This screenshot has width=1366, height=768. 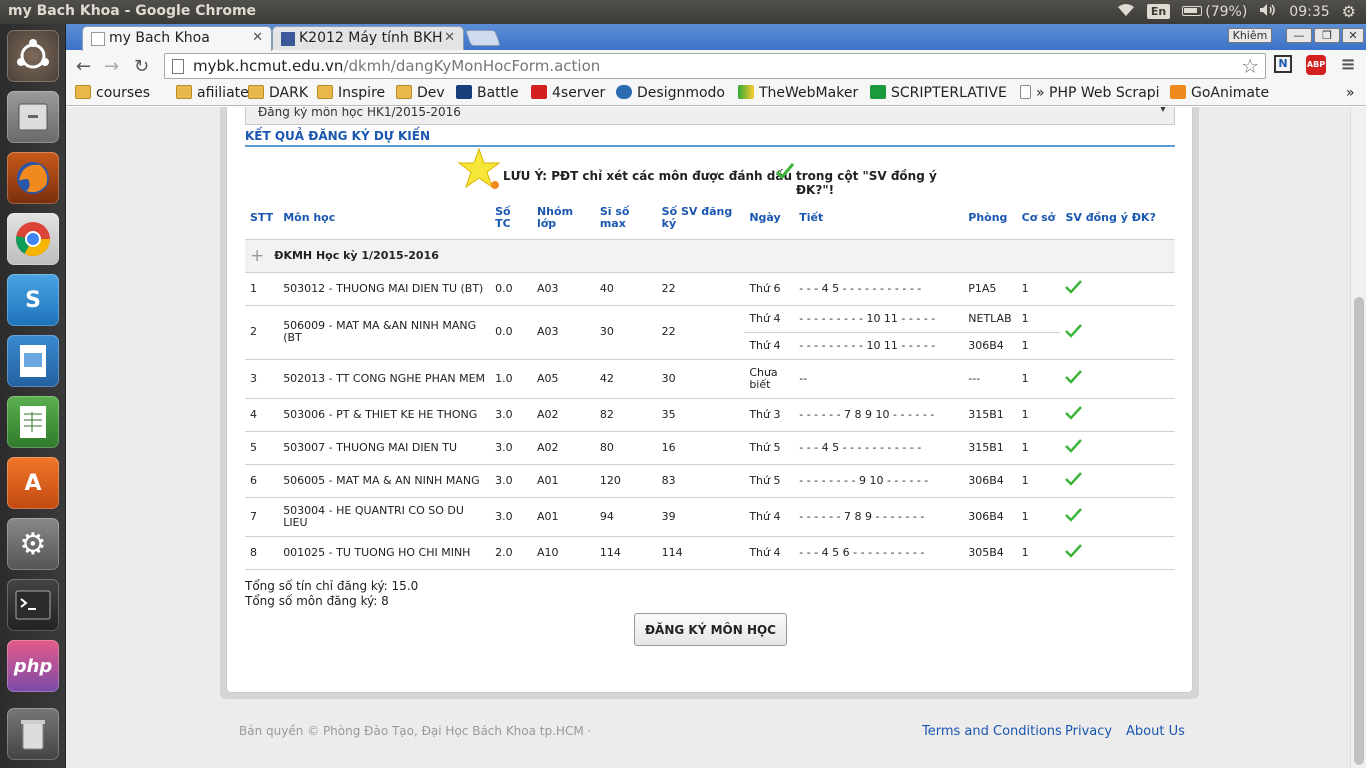 What do you see at coordinates (1359, 531) in the screenshot?
I see `scrollbar-thumb` at bounding box center [1359, 531].